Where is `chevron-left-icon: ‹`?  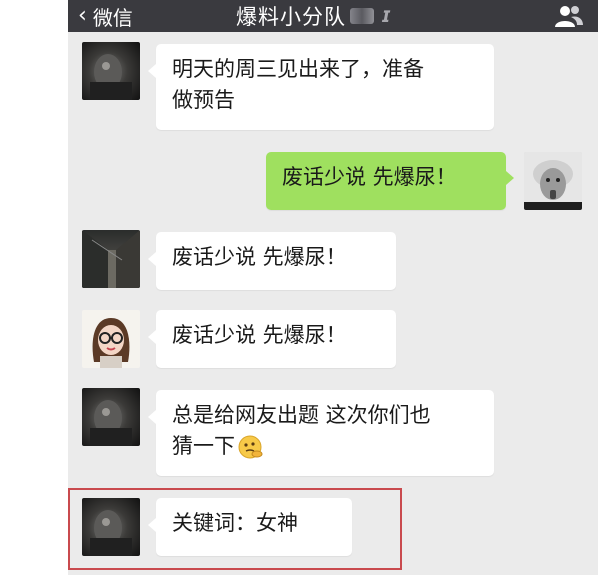 chevron-left-icon: ‹ is located at coordinates (82, 15).